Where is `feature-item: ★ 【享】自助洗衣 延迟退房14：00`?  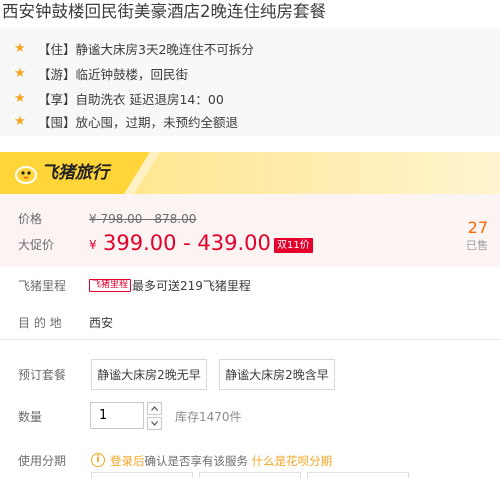
feature-item: ★ 【享】自助洗衣 延迟退房14：00 is located at coordinates (119, 98).